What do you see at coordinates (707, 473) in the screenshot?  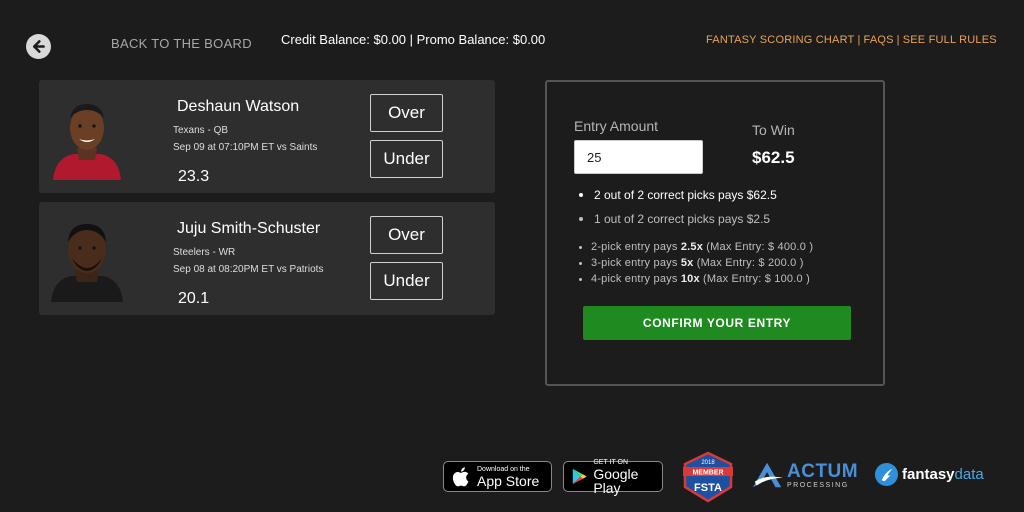 I see `fsta-member-text: MEMBER` at bounding box center [707, 473].